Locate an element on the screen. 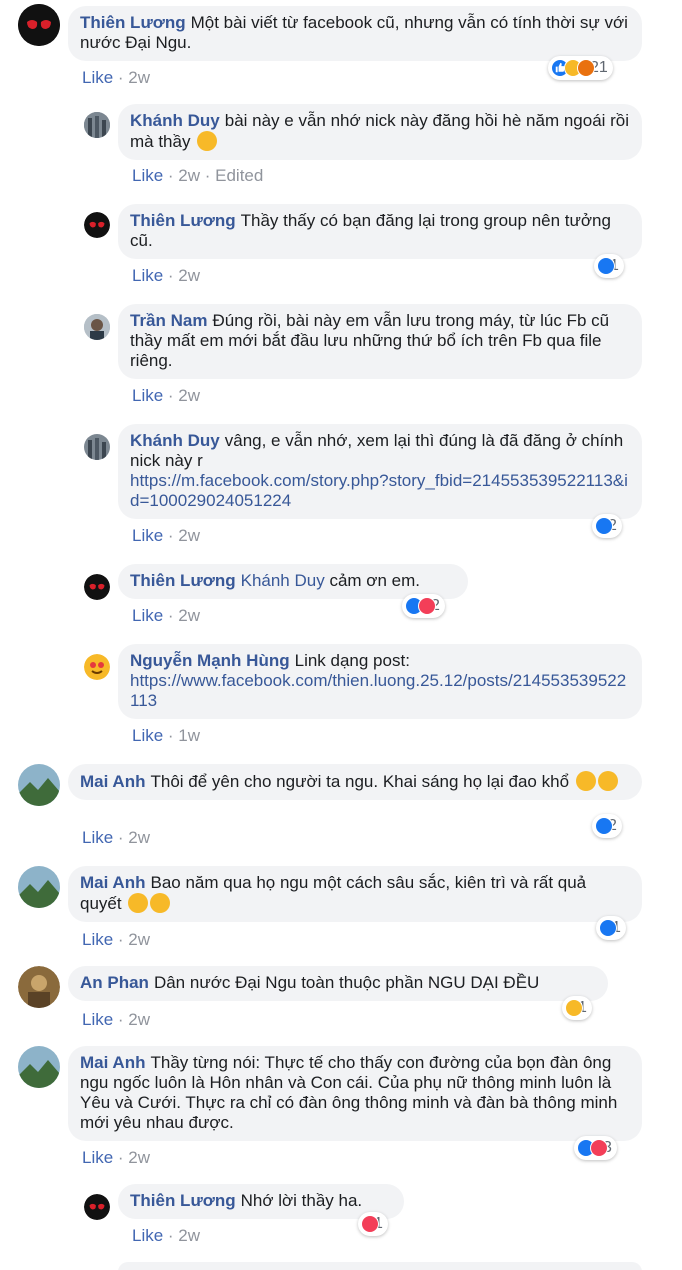 Image resolution: width=682 pixels, height=1270 pixels. comment-text: Link dạng post: is located at coordinates (352, 660).